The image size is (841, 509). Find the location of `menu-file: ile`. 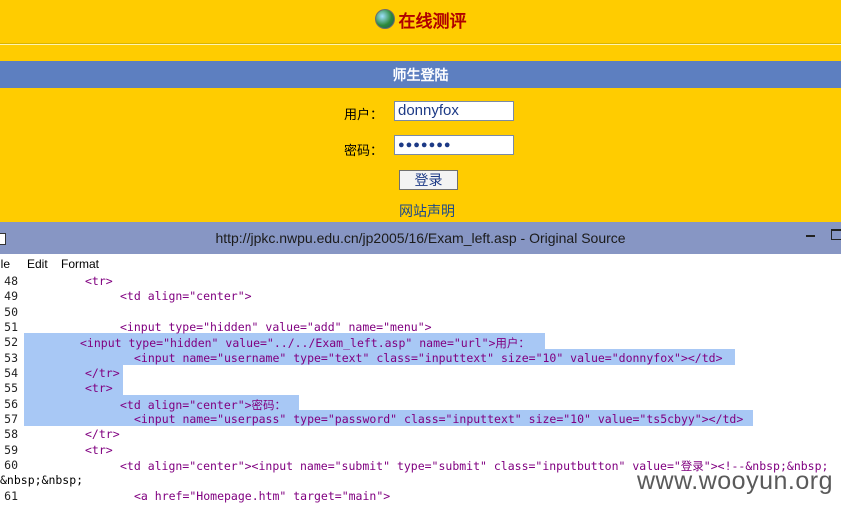

menu-file: ile is located at coordinates (5, 264).